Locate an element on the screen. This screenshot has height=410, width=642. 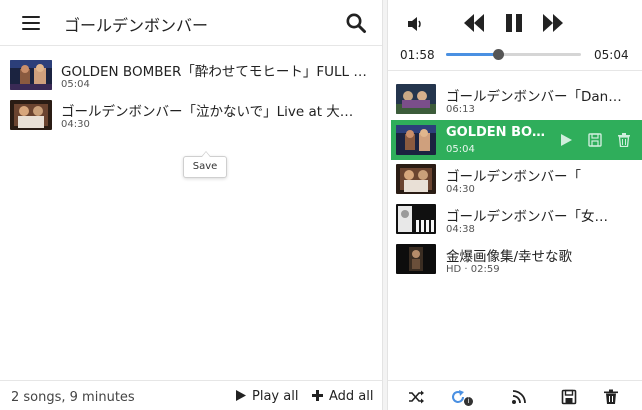
save-tooltip: Save is located at coordinates (205, 164).